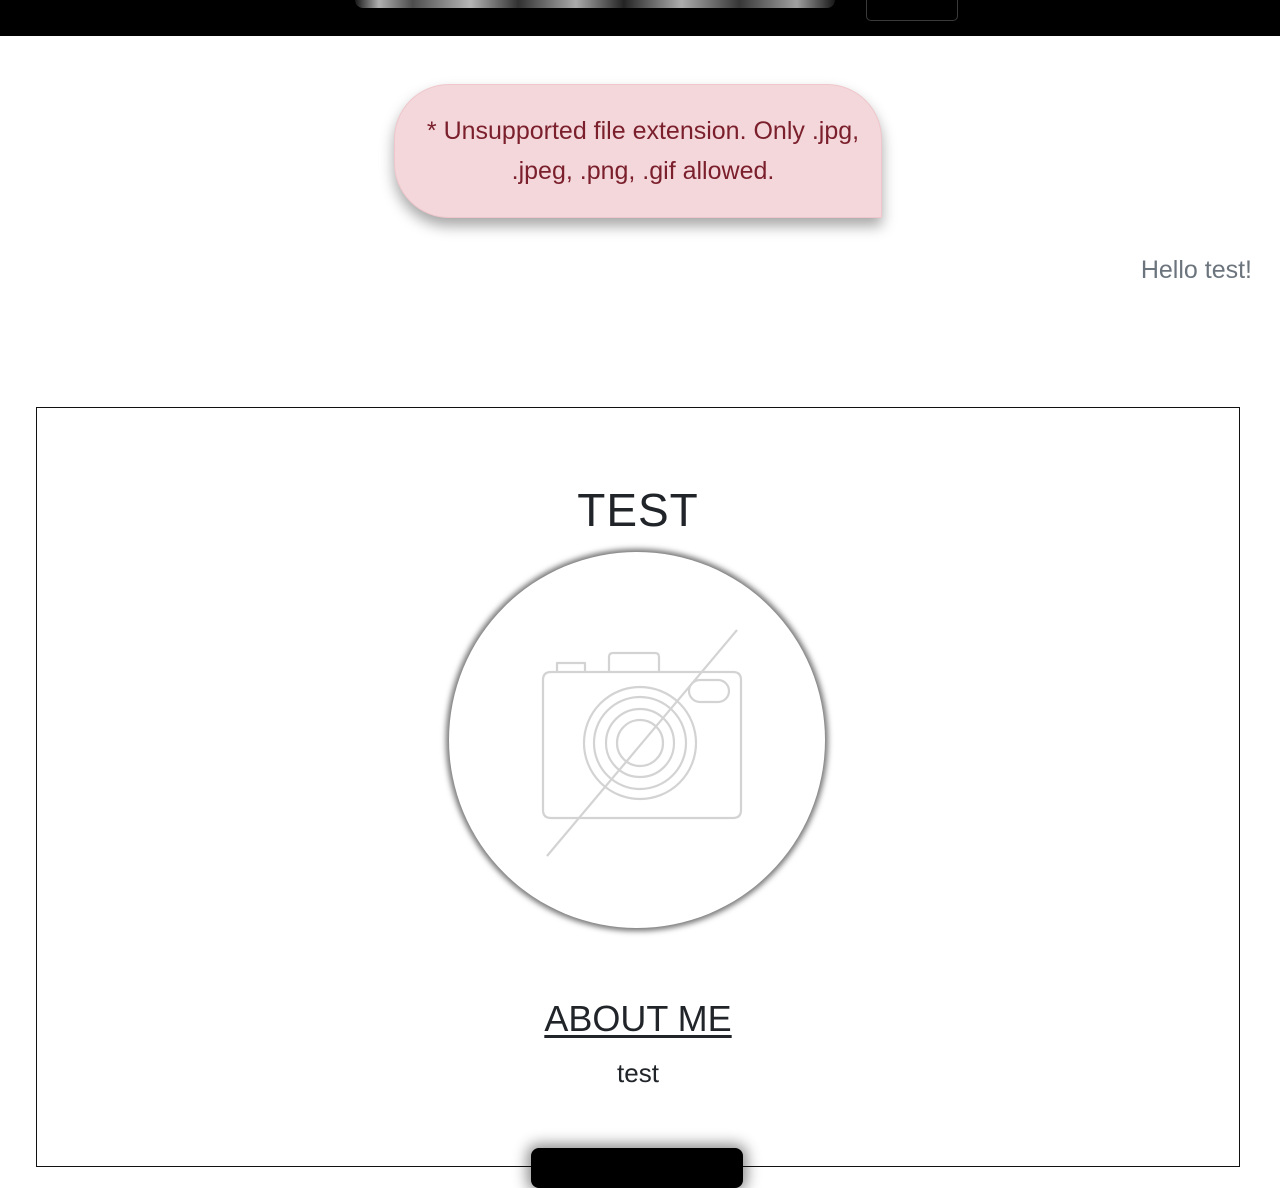 This screenshot has width=1280, height=1188. What do you see at coordinates (640, 18) in the screenshot?
I see `top-navigation-bar` at bounding box center [640, 18].